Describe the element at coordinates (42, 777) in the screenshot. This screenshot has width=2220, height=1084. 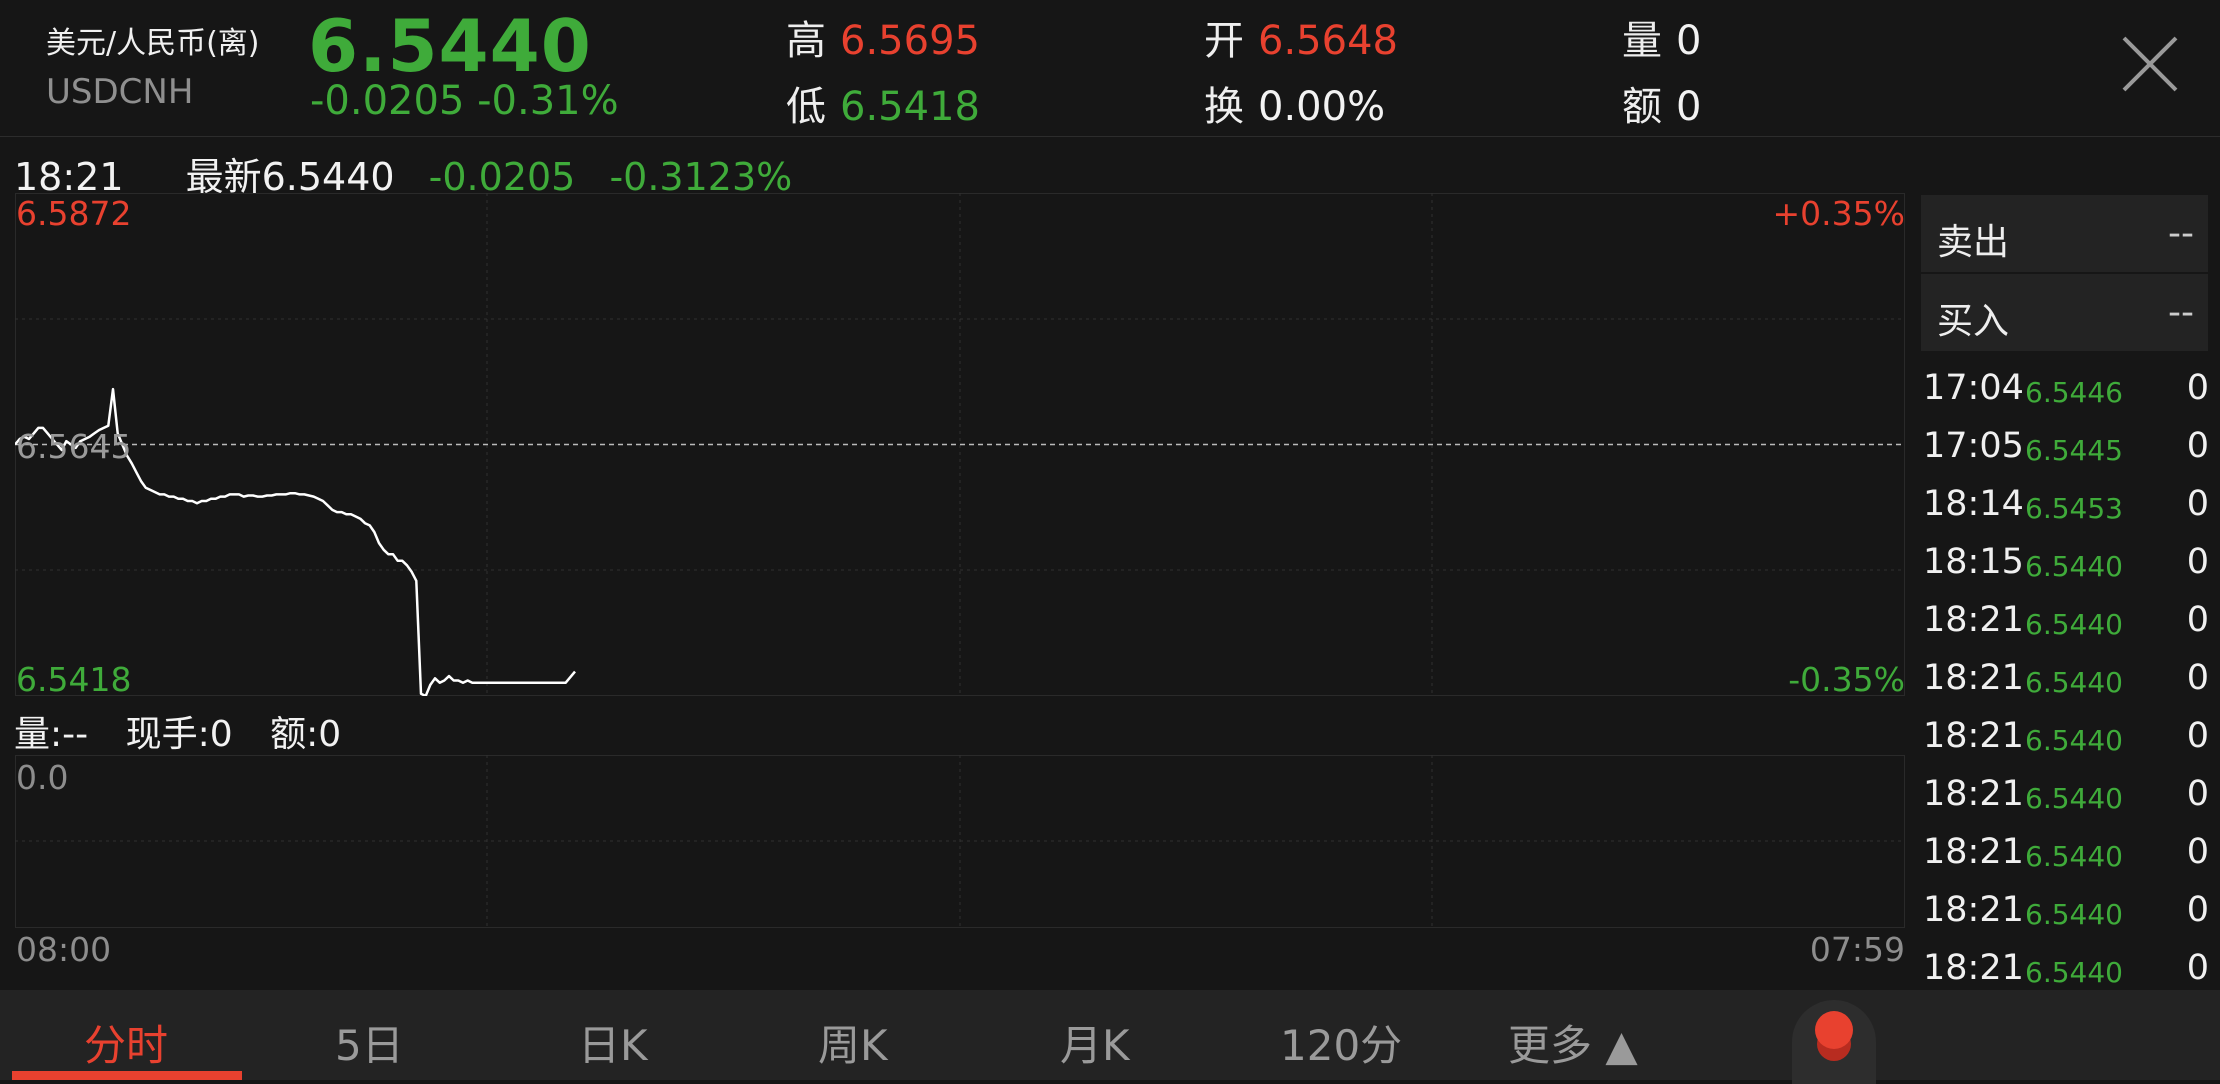
I see `volume-axis-label: 0.0` at that location.